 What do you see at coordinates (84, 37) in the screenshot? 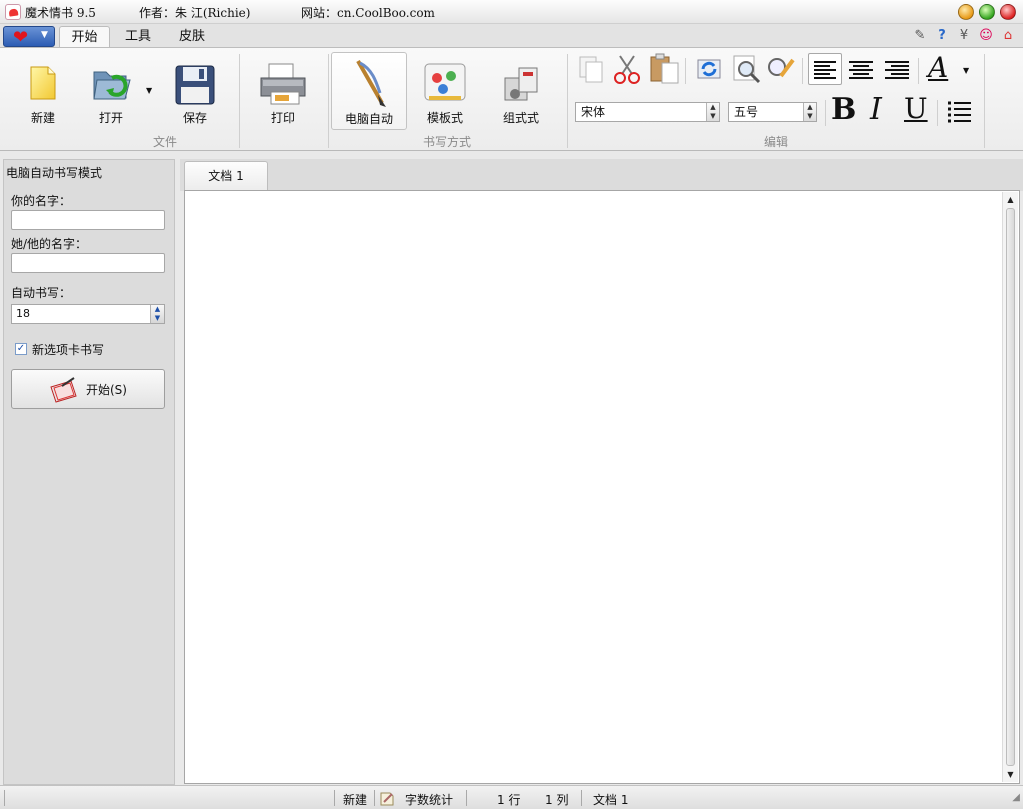
I see `tab-start: 开始` at bounding box center [84, 37].